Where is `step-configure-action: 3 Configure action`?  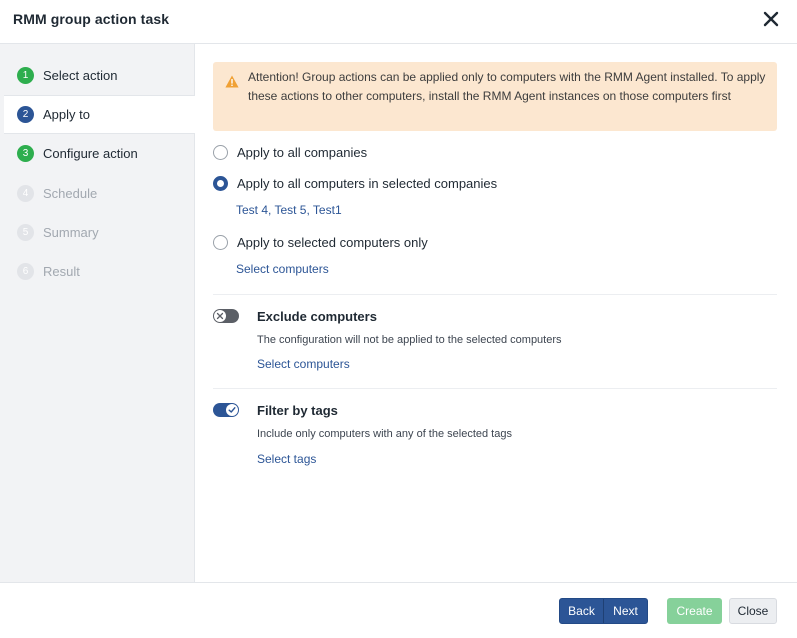
step-configure-action: 3 Configure action is located at coordinates (99, 153).